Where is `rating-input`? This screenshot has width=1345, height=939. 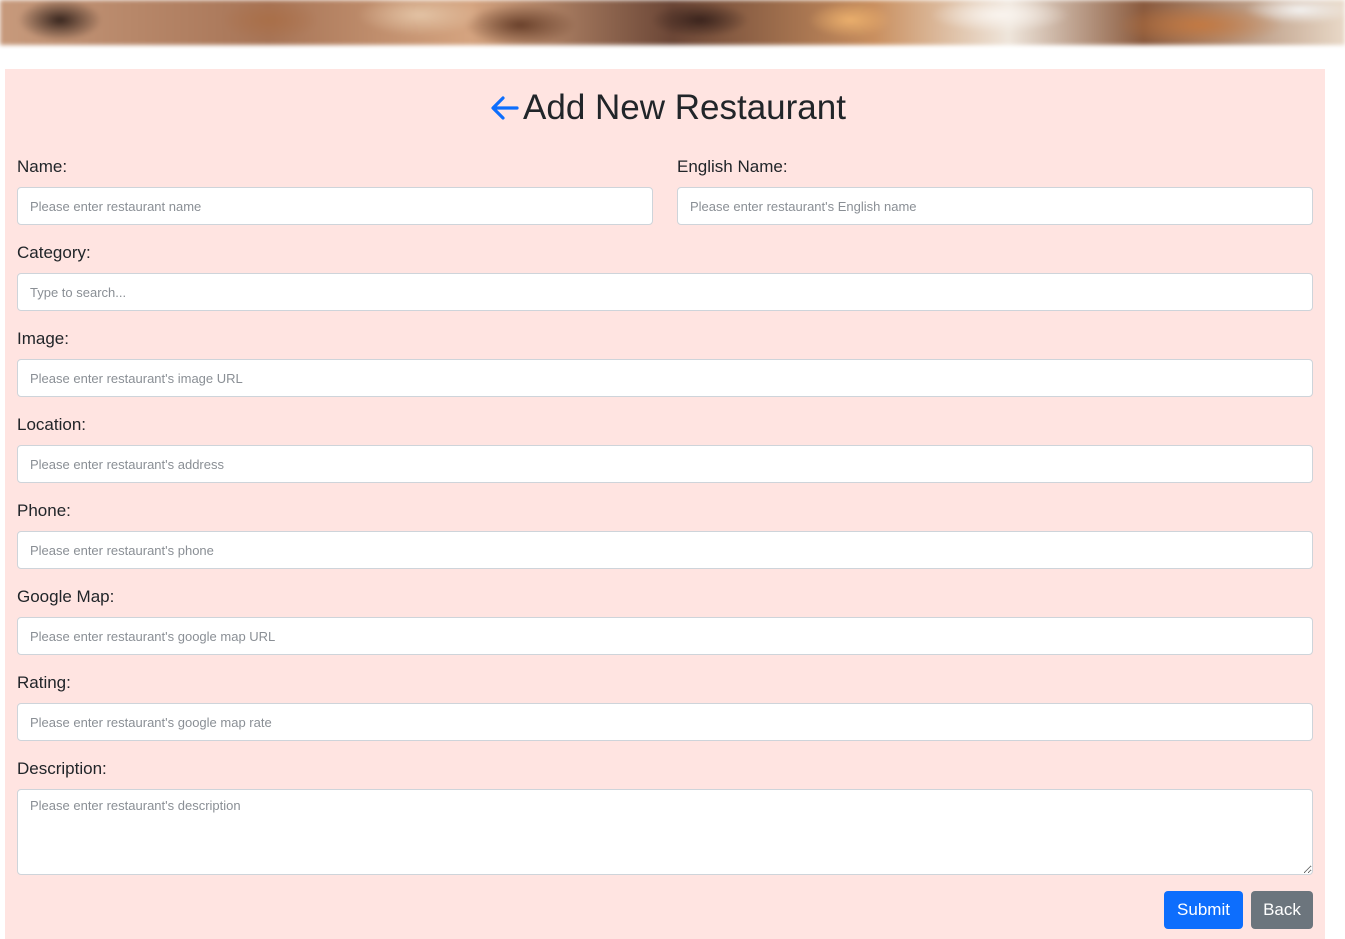 rating-input is located at coordinates (665, 722).